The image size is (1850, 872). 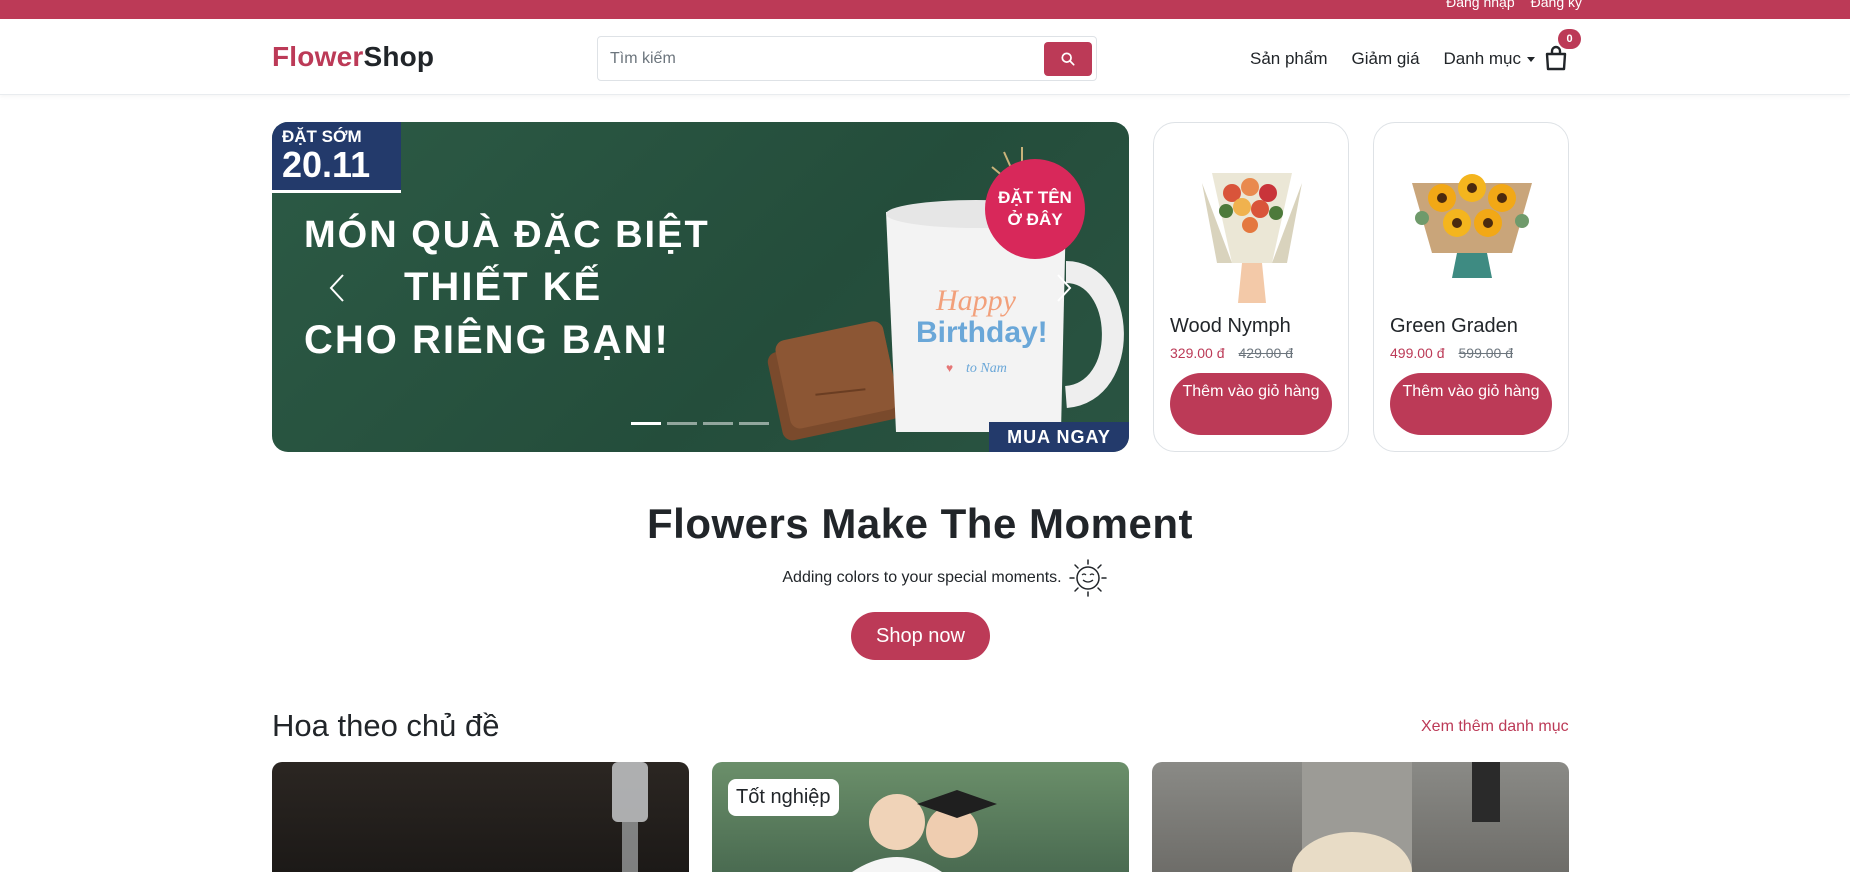 I want to click on mug-text-birthday: Birthday!, so click(x=982, y=332).